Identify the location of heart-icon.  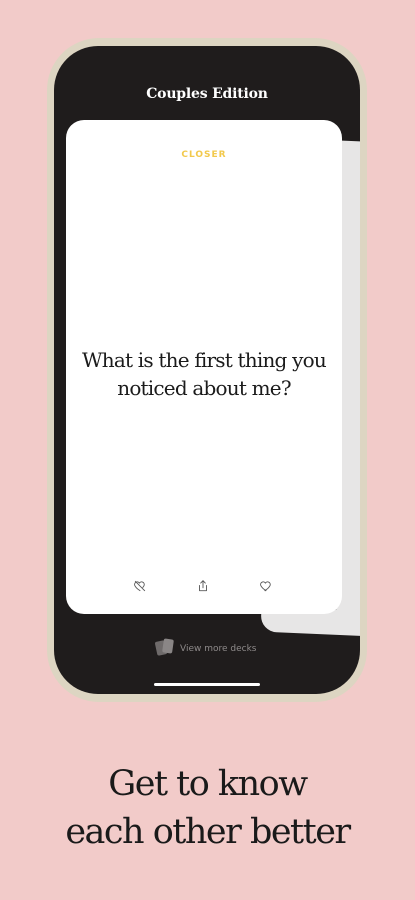
(266, 586).